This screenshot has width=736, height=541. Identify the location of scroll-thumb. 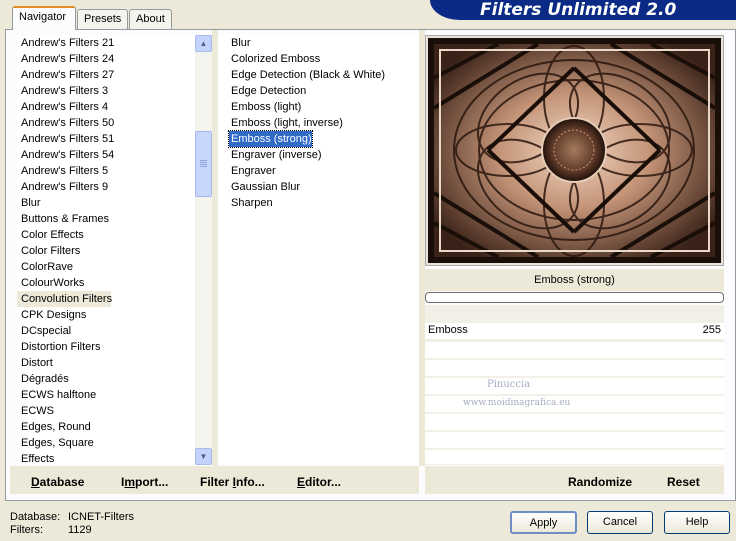
(203, 164).